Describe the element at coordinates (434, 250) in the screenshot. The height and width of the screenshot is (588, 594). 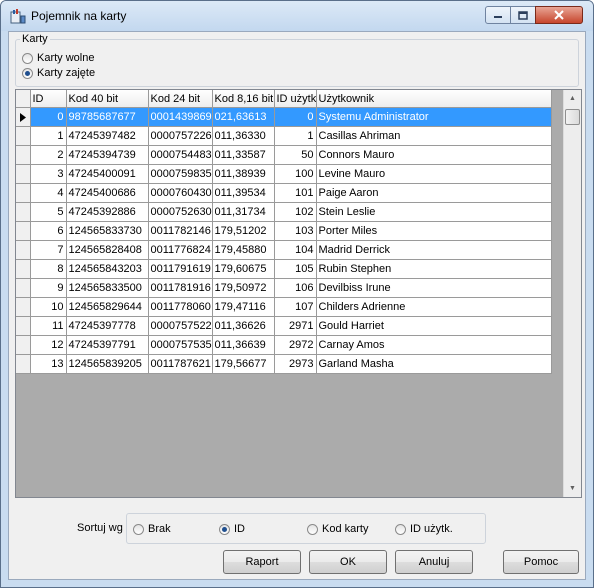
I see `table-cell: Madrid Derrick` at that location.